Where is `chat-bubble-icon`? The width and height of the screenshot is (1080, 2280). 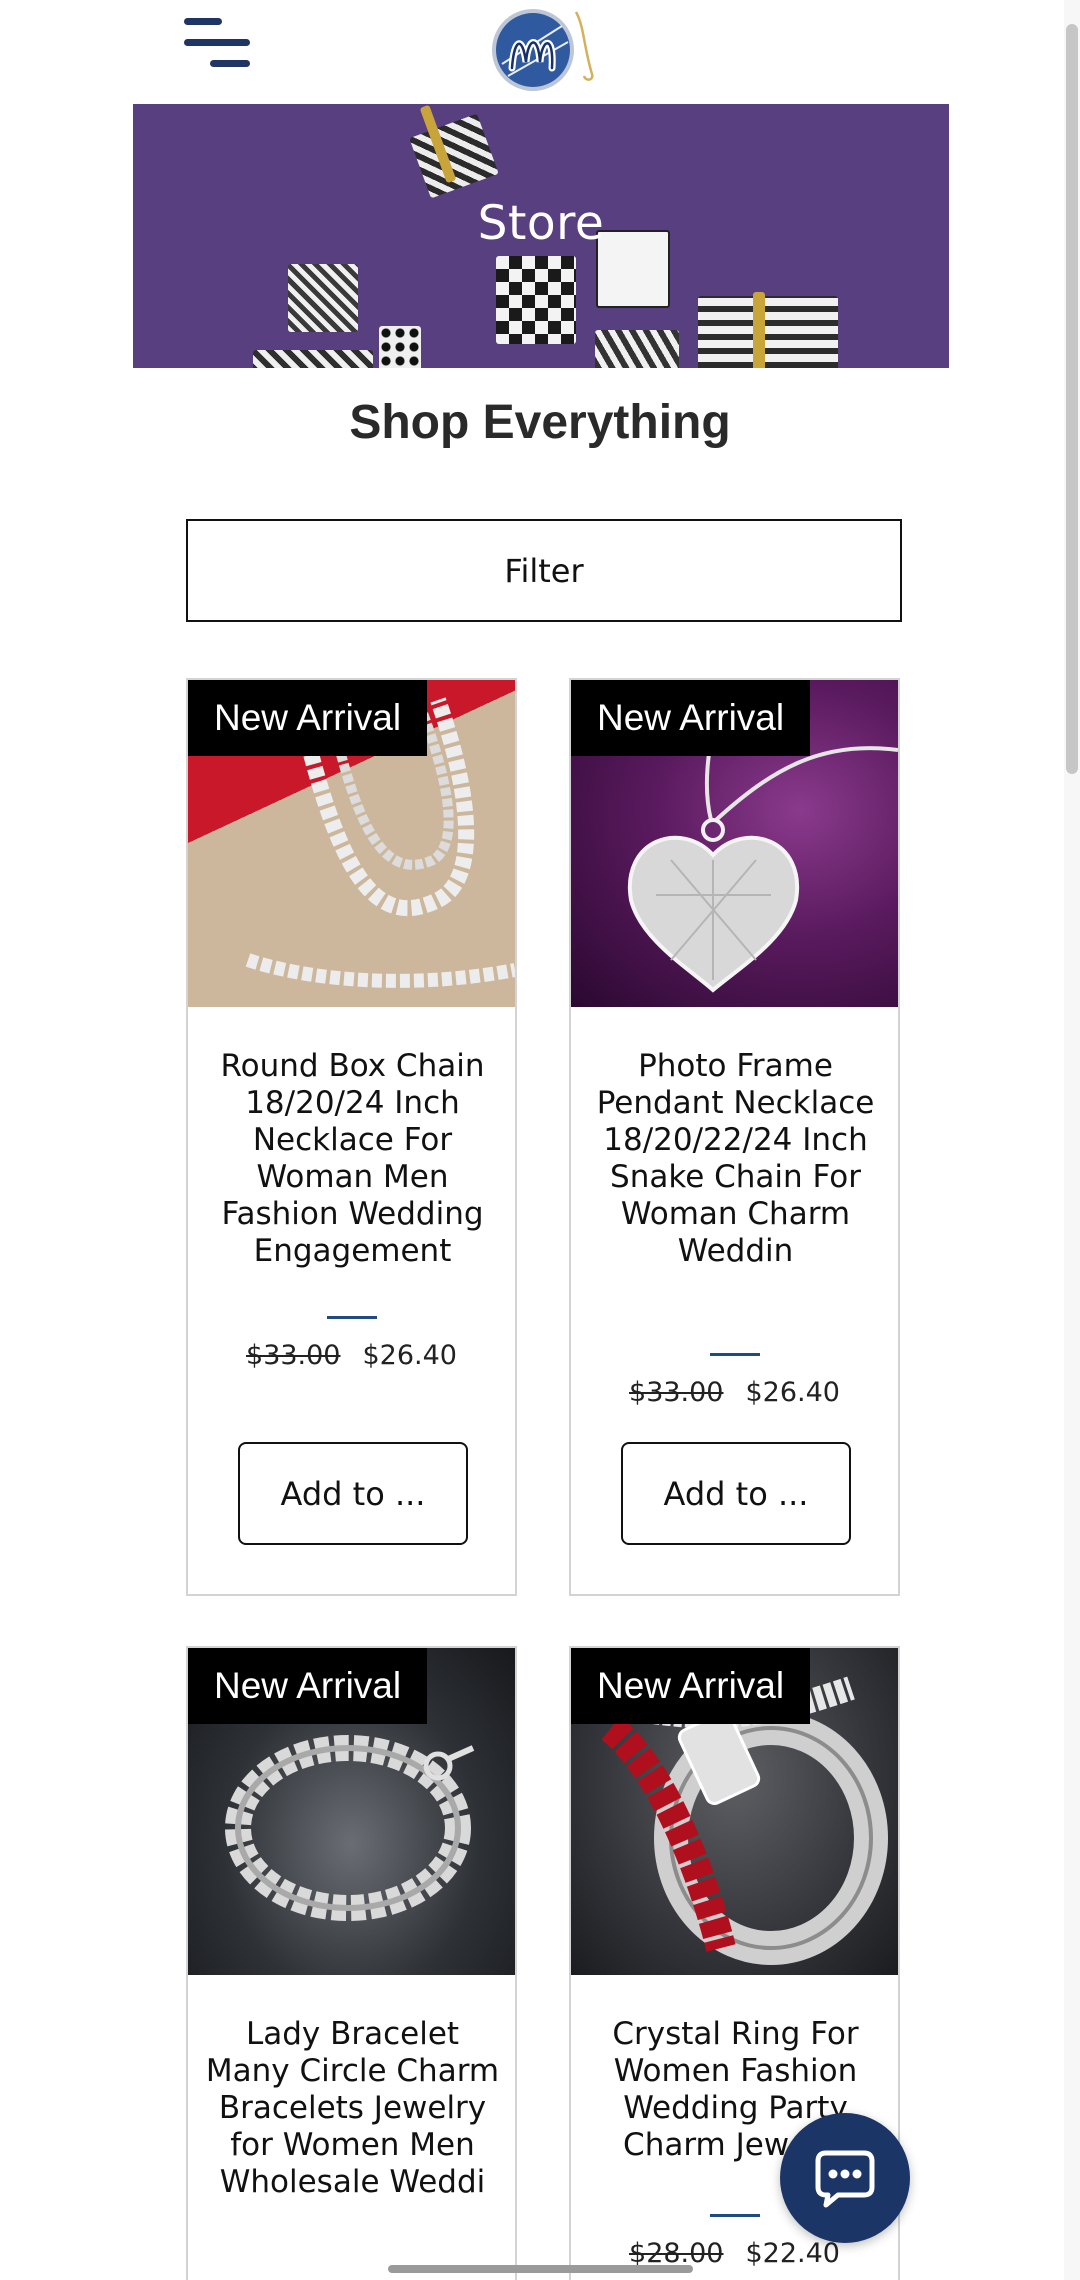
chat-bubble-icon is located at coordinates (845, 2179).